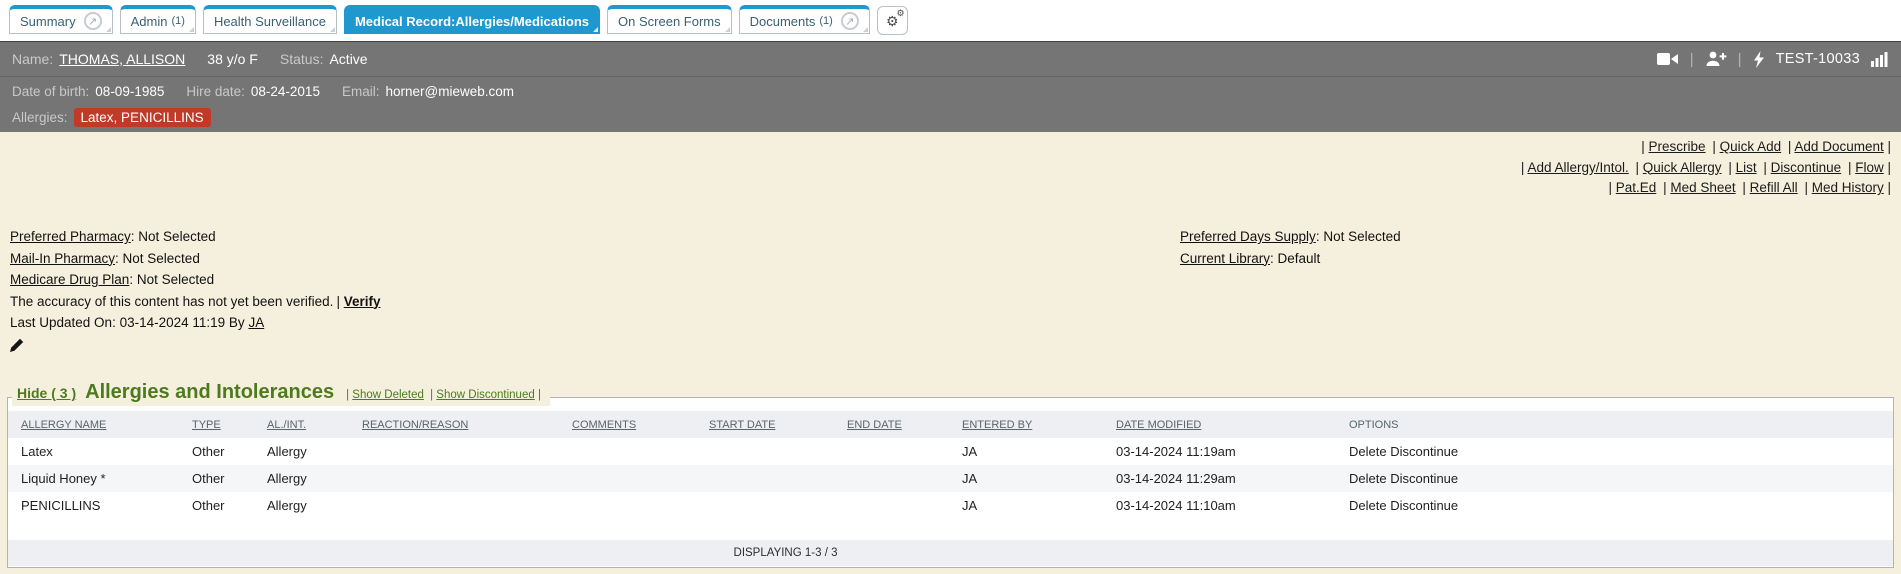 This screenshot has width=1901, height=574. What do you see at coordinates (1682, 167) in the screenshot?
I see `quick-allergy-link: Quick Allergy` at bounding box center [1682, 167].